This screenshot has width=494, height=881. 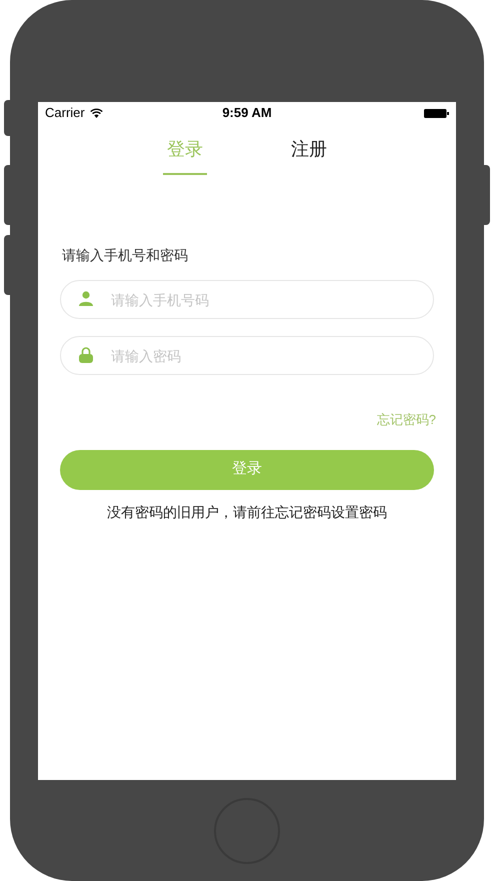 What do you see at coordinates (309, 155) in the screenshot?
I see `tab: 注册` at bounding box center [309, 155].